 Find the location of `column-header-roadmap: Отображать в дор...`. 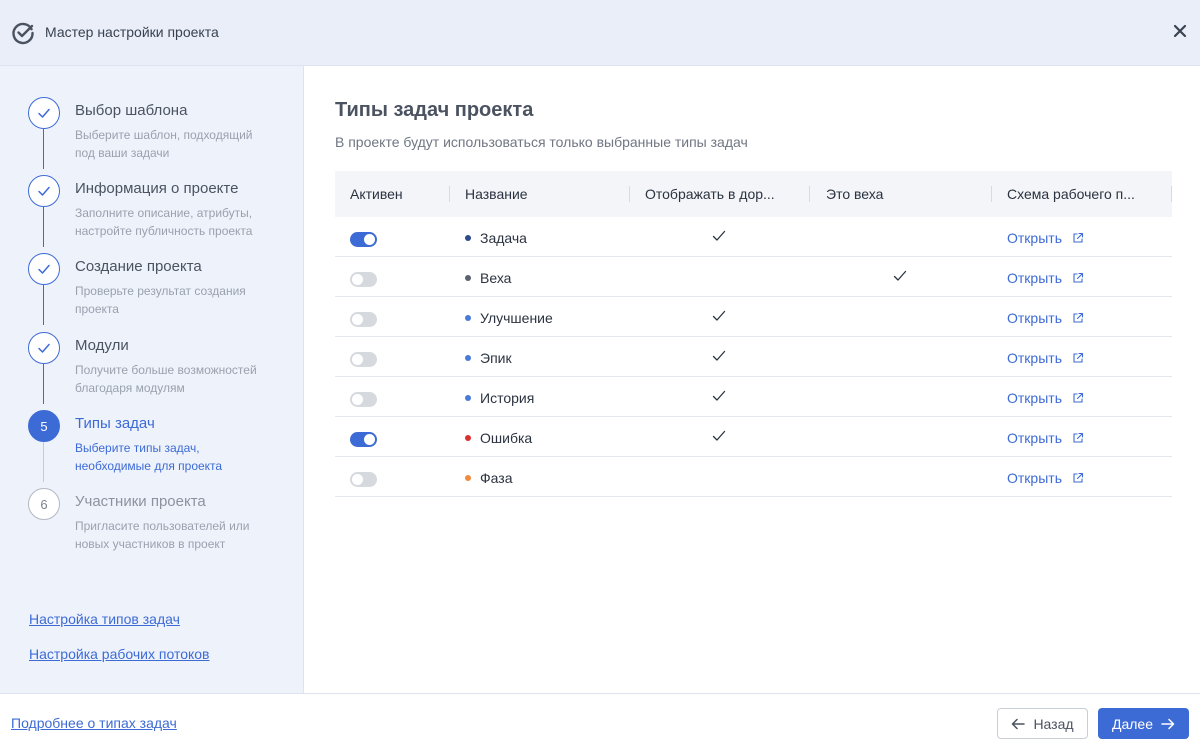

column-header-roadmap: Отображать в дор... is located at coordinates (710, 194).